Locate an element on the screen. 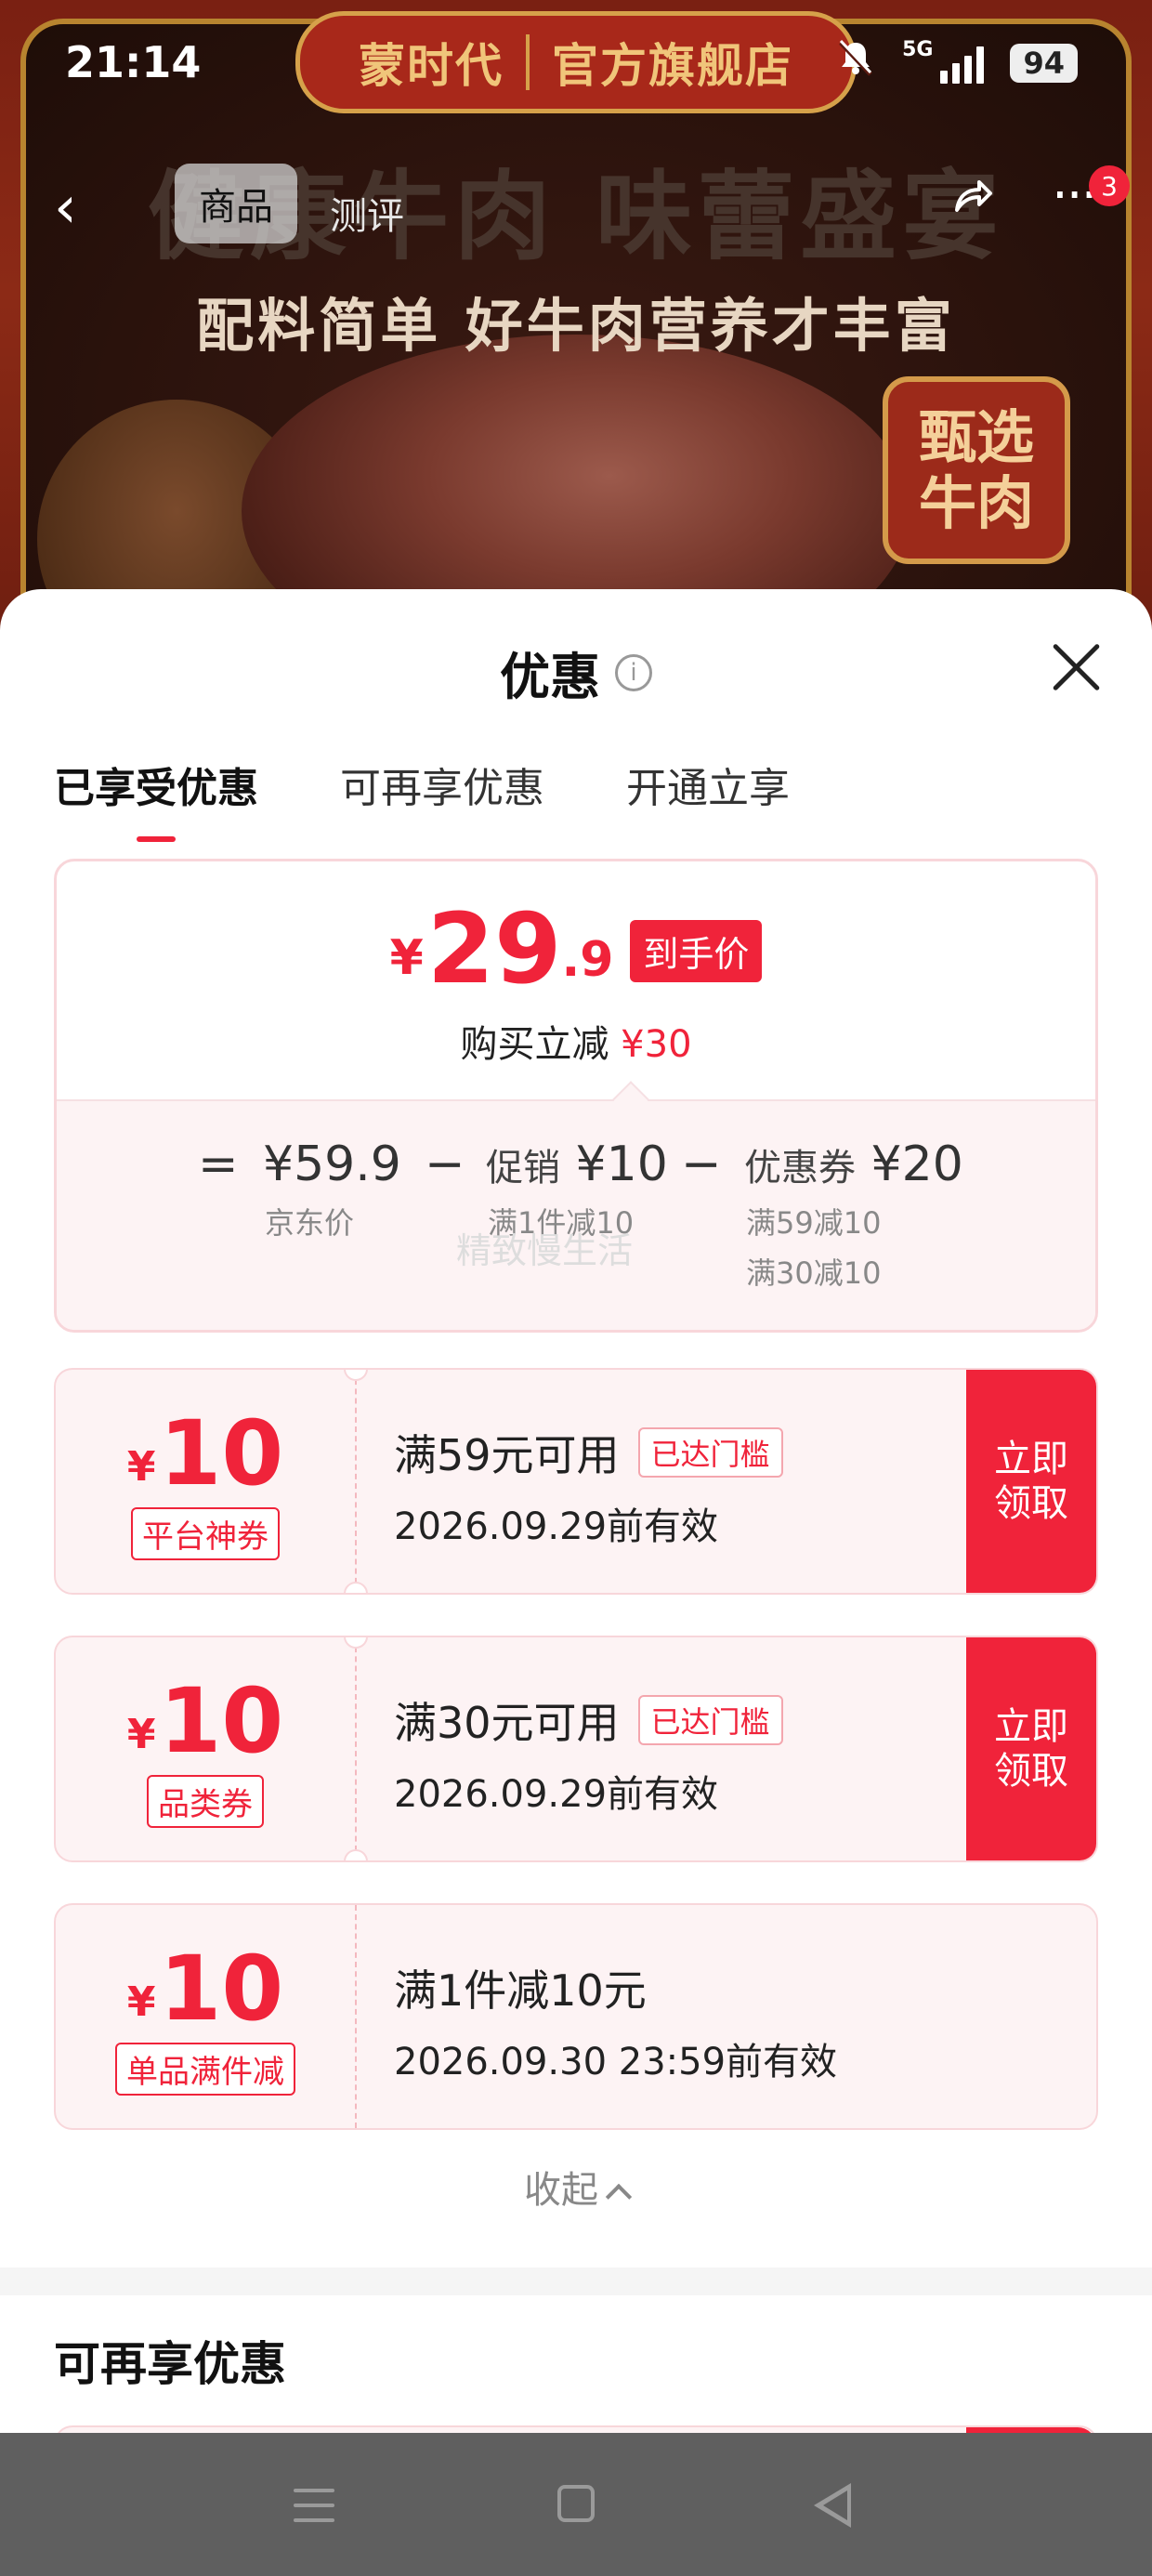 Image resolution: width=1152 pixels, height=2576 pixels. tab-product: 商品 is located at coordinates (236, 203).